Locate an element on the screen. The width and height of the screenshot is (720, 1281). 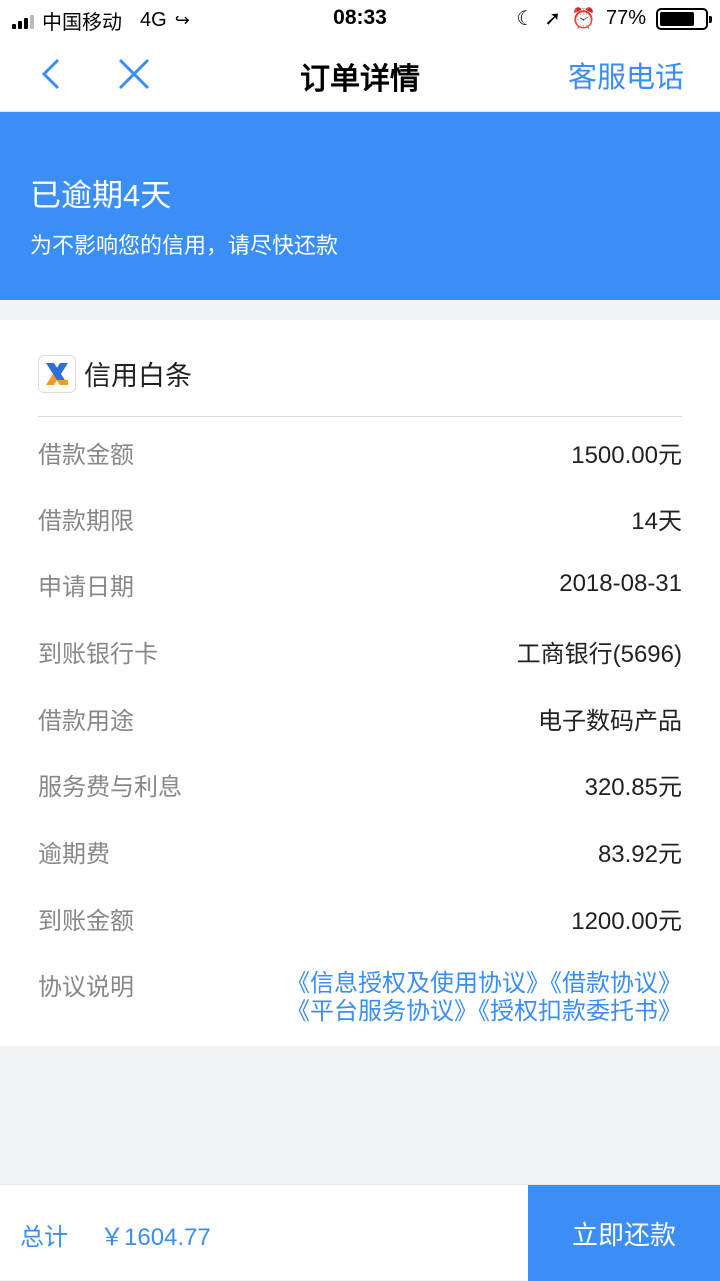
loan-agreement-link: 《借款协议》 is located at coordinates (616, 983).